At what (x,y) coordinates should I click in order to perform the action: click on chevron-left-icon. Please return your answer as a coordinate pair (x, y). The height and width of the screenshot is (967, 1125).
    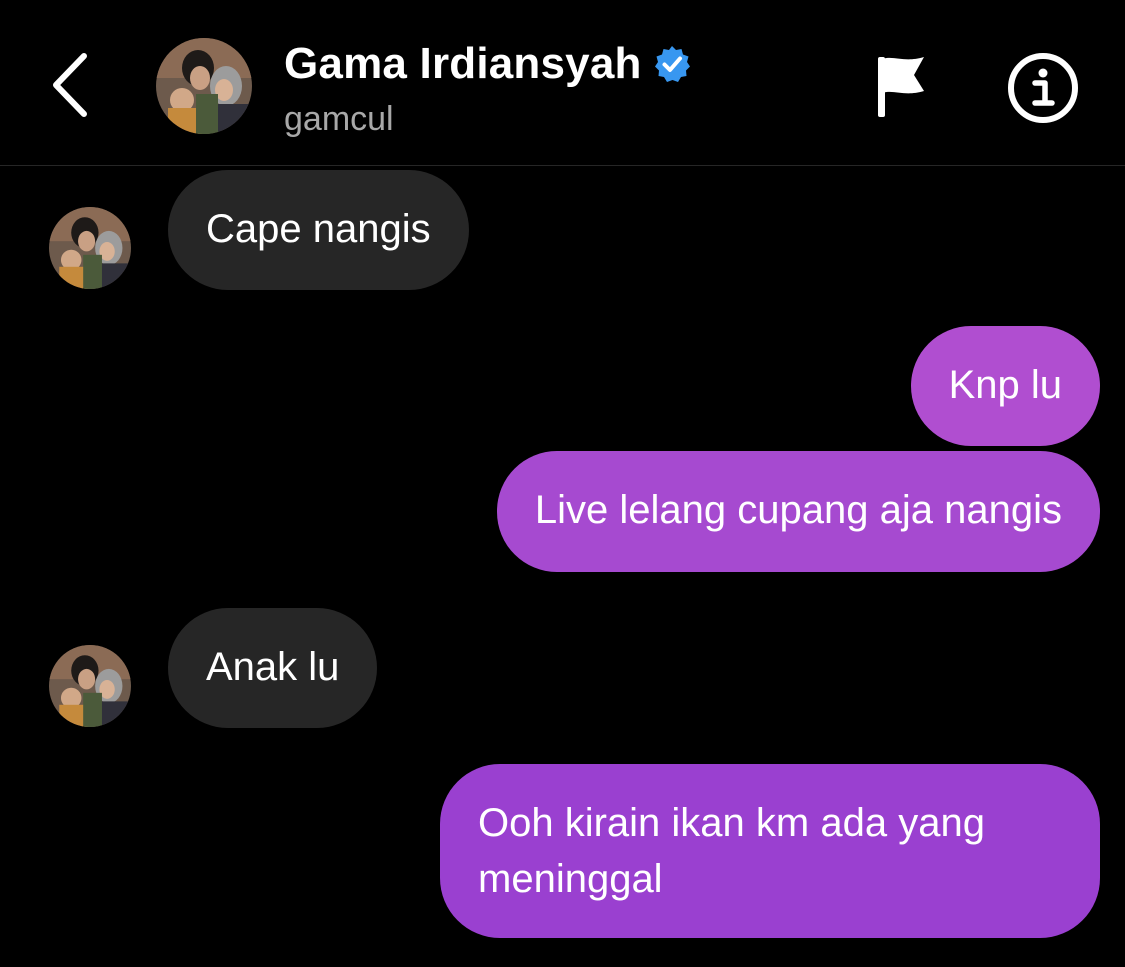
    Looking at the image, I should click on (70, 85).